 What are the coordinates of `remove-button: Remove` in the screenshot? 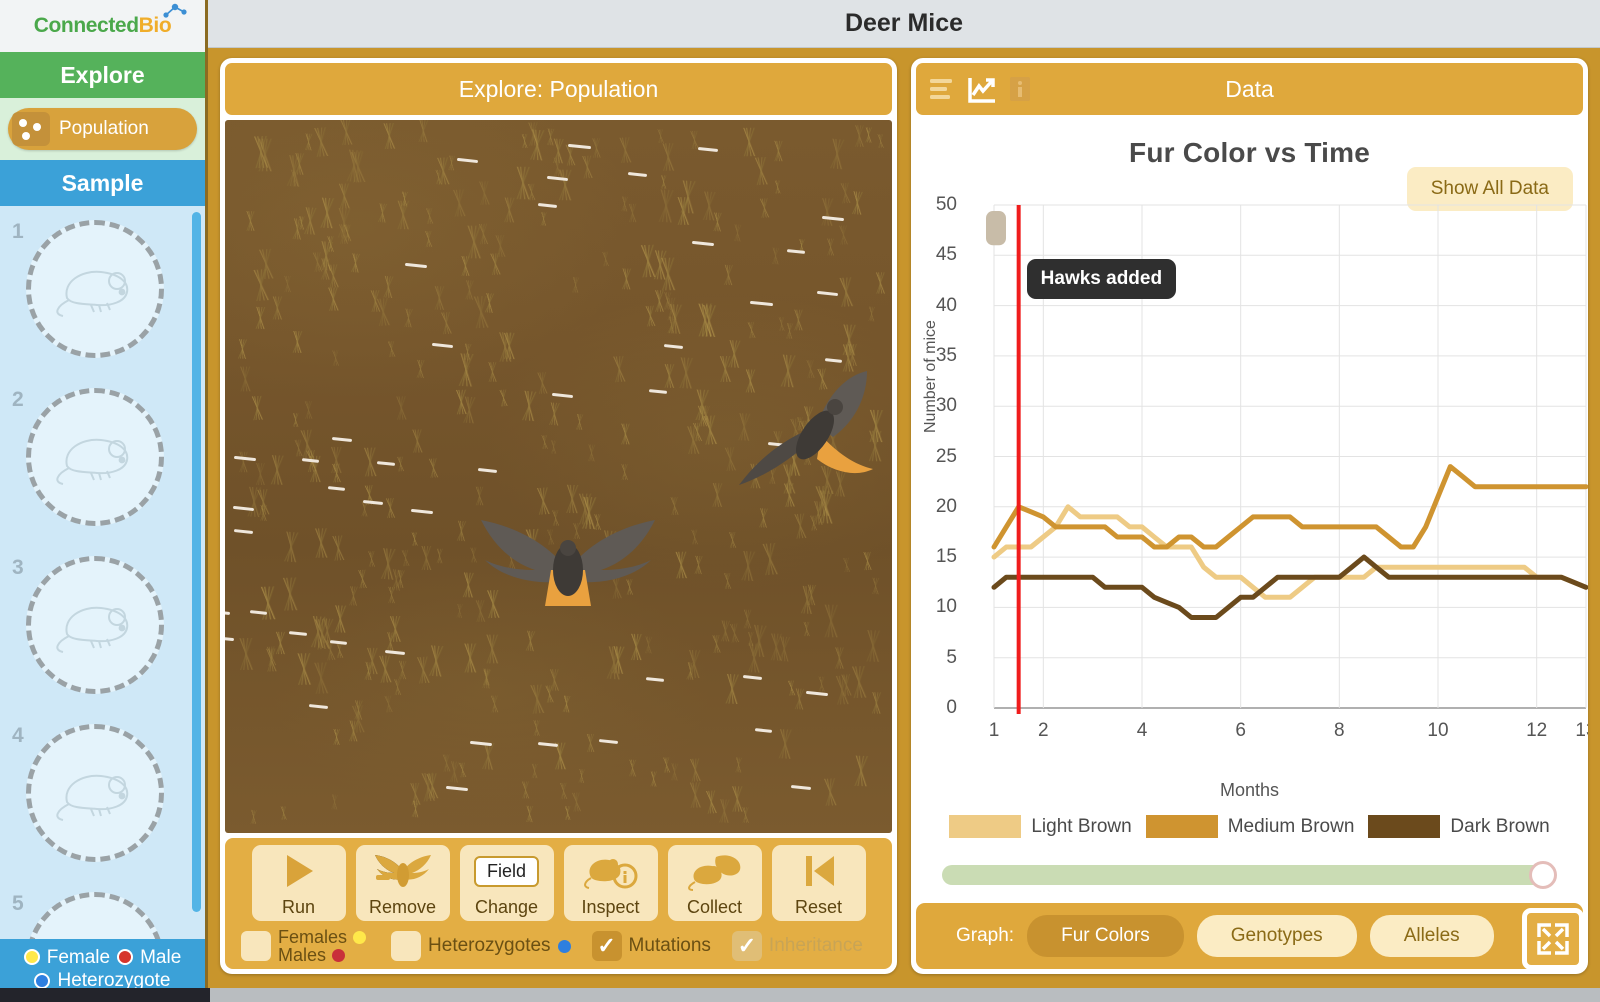 It's located at (402, 883).